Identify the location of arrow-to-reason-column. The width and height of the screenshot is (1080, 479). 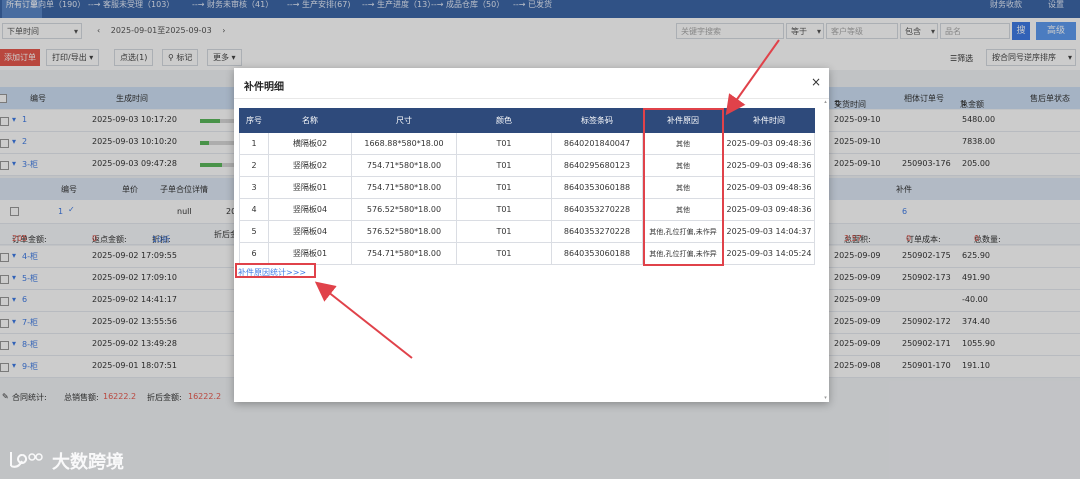
(752, 77).